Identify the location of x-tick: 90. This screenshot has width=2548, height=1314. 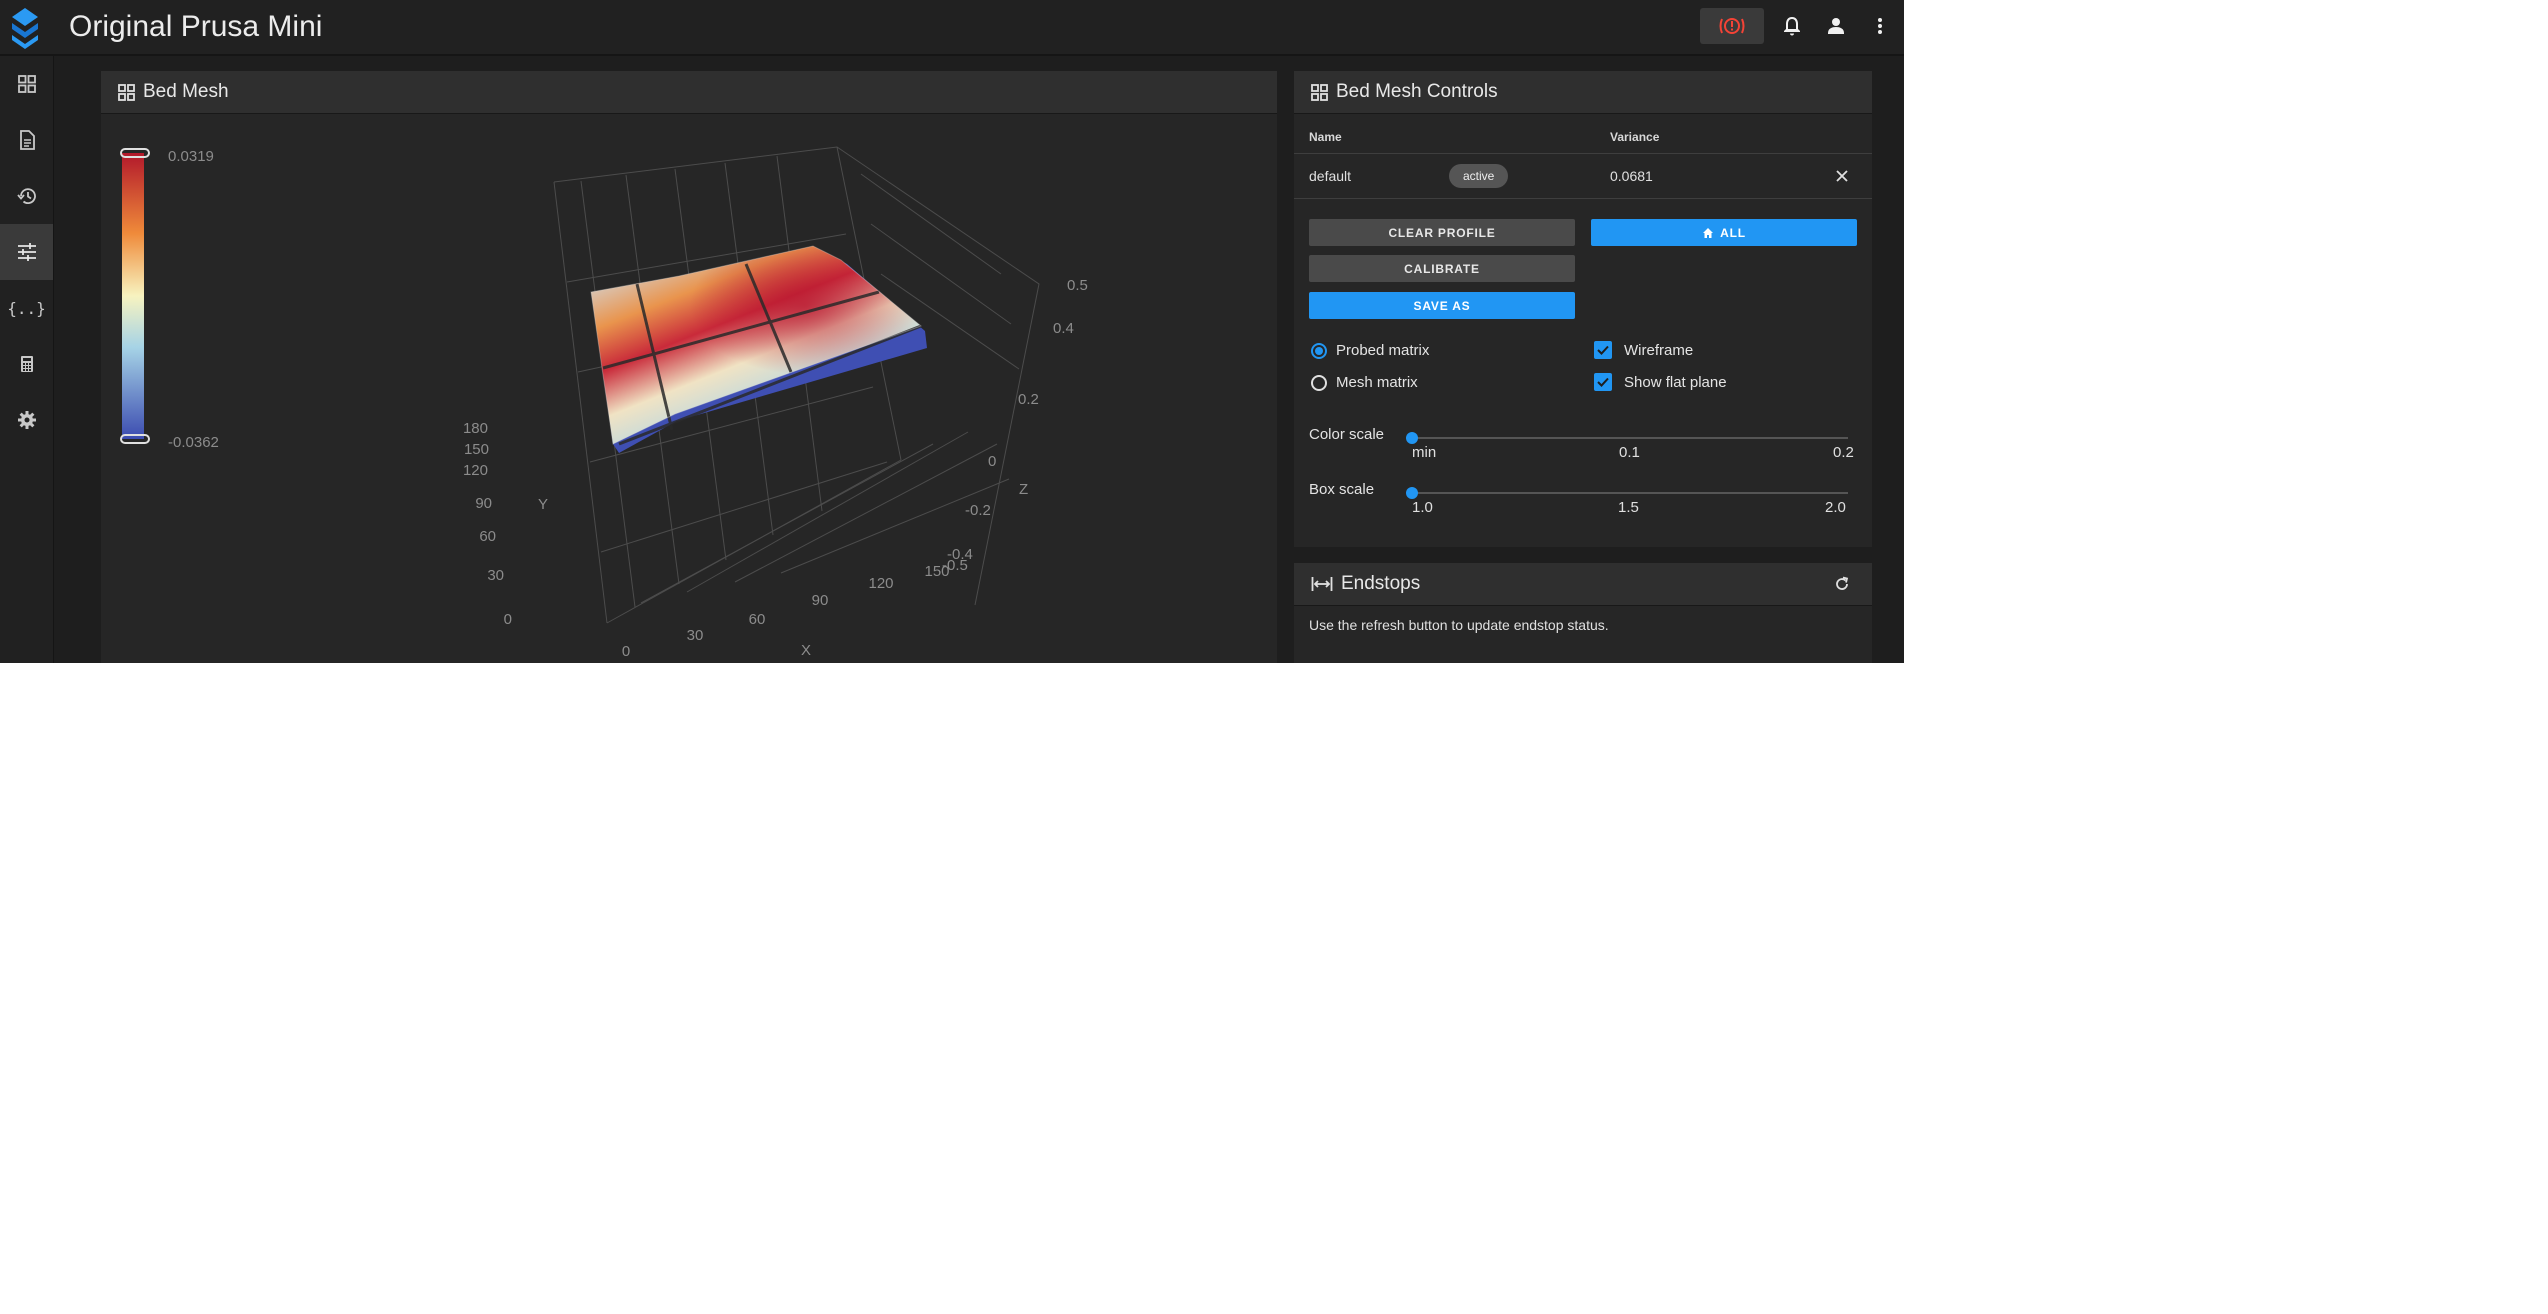
(820, 600).